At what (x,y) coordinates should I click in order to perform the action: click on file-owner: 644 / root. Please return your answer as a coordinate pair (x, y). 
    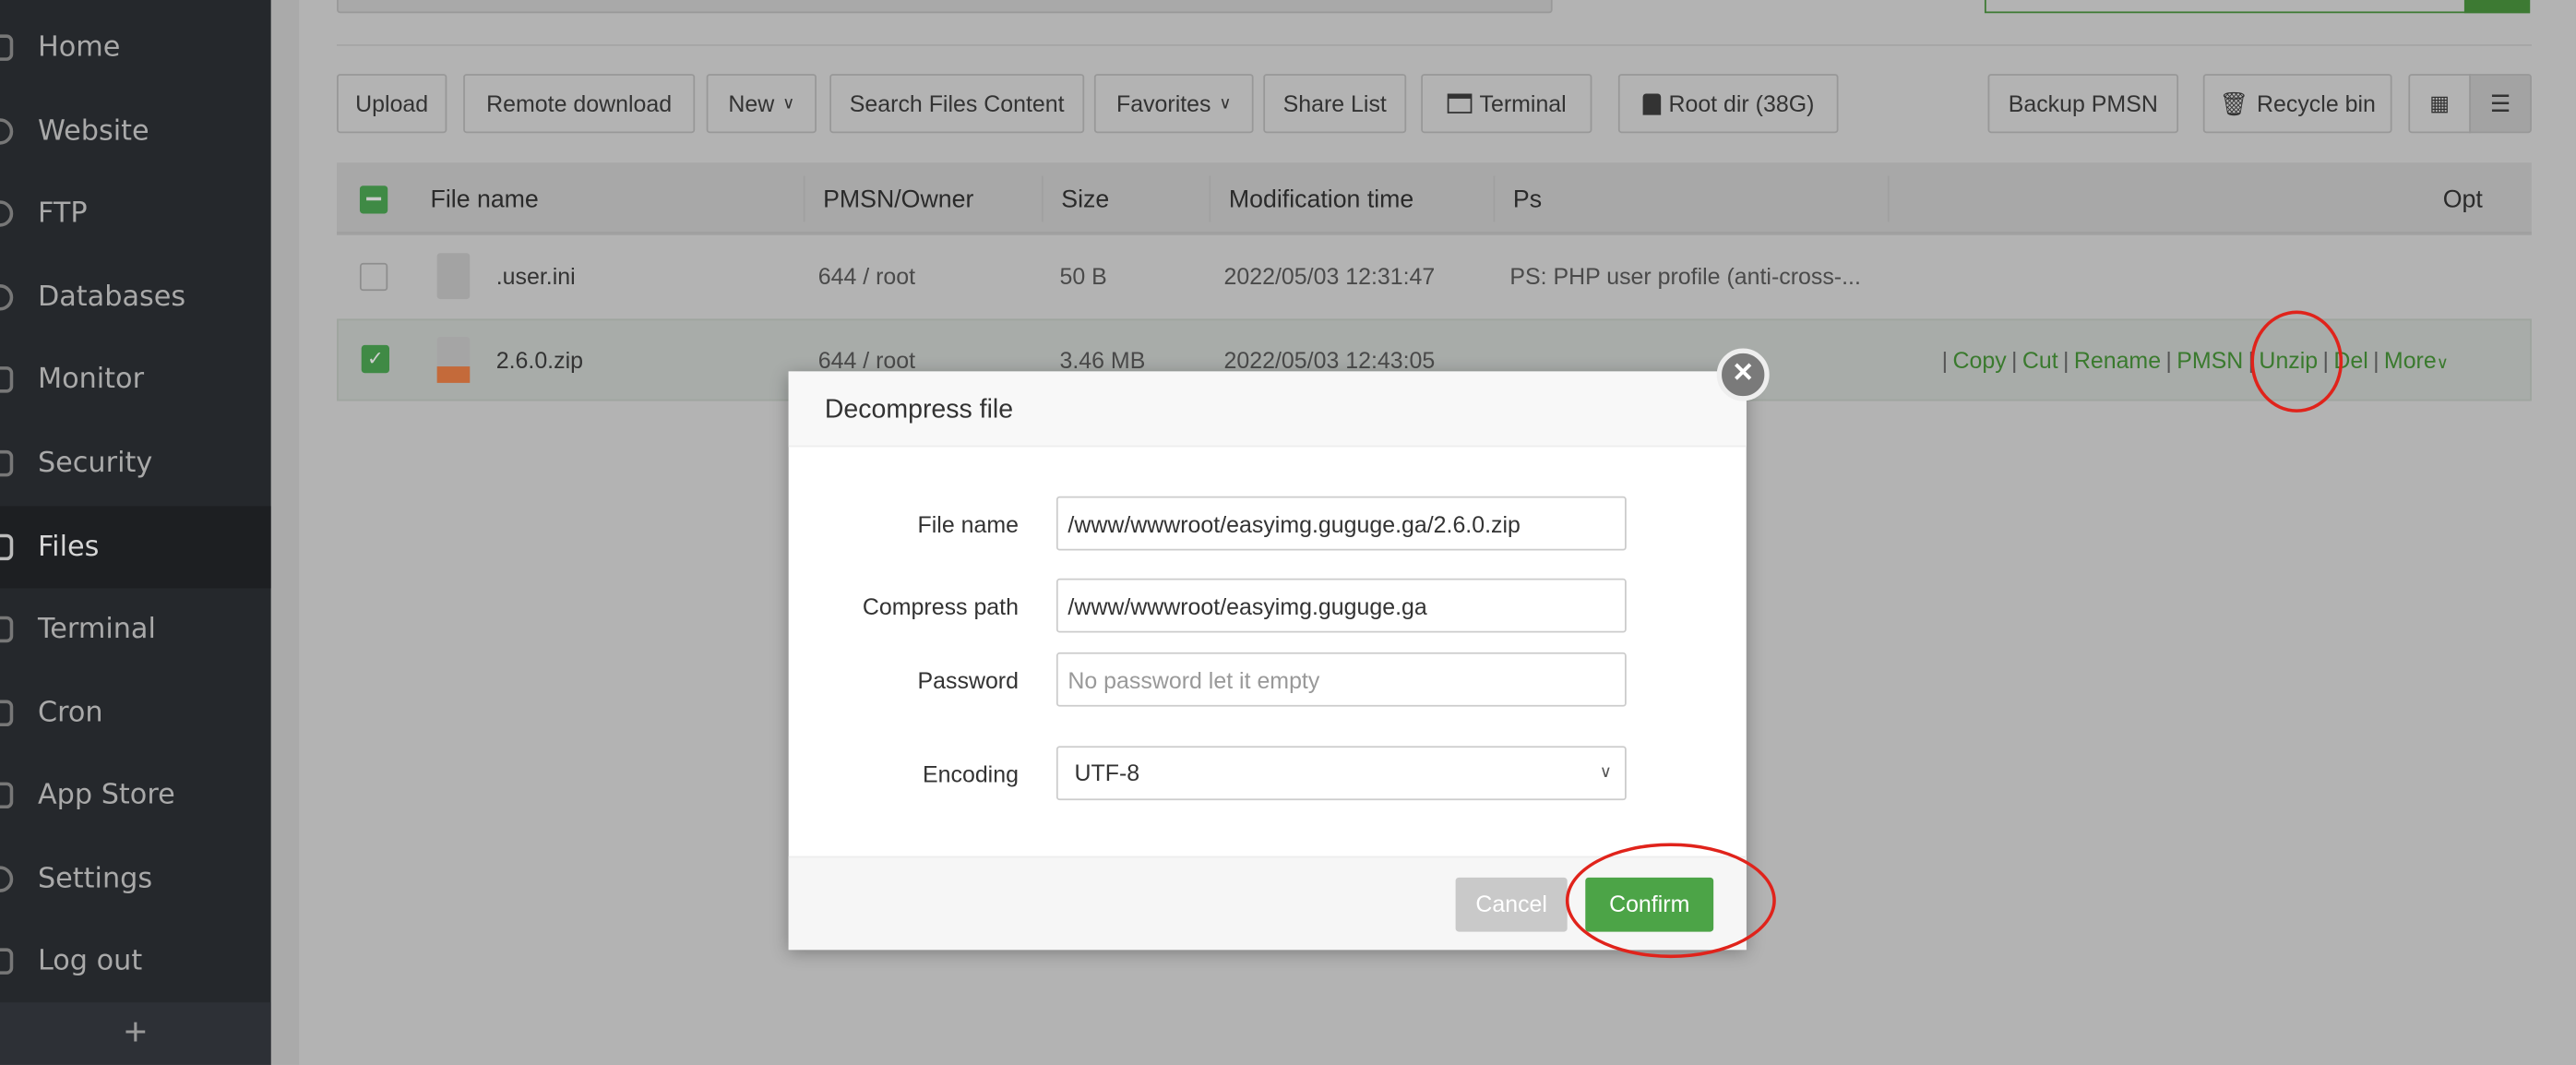
    Looking at the image, I should click on (867, 276).